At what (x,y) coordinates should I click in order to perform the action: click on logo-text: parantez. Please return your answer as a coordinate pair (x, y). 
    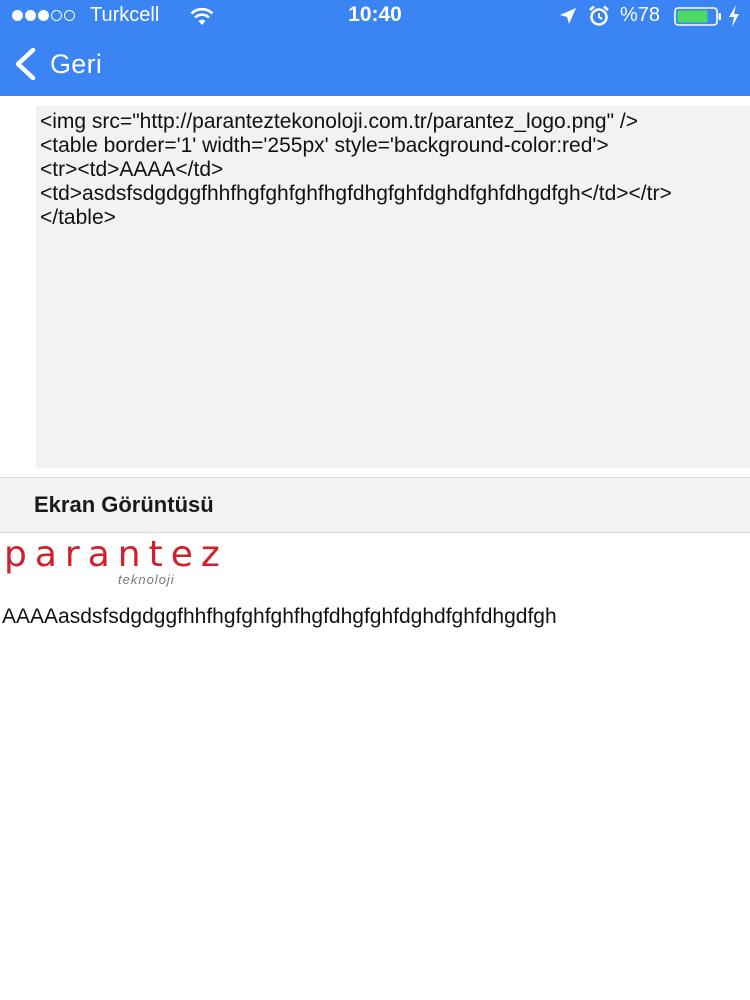
    Looking at the image, I should click on (116, 554).